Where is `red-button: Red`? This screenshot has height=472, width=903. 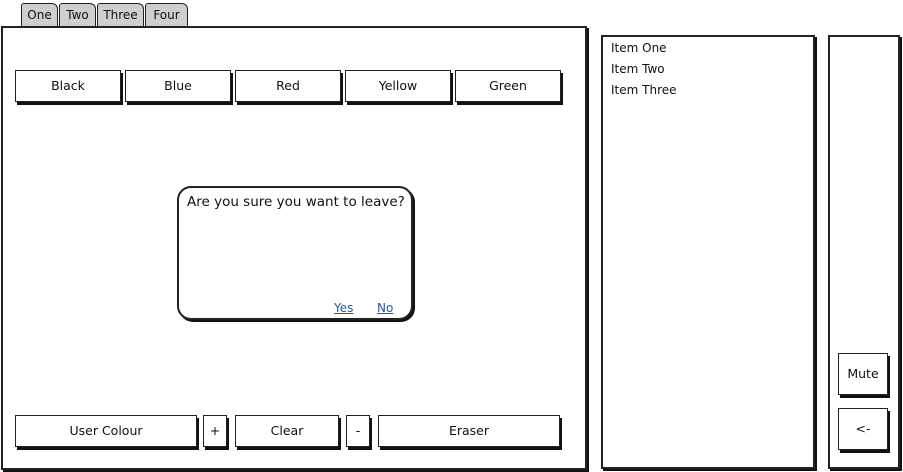
red-button: Red is located at coordinates (288, 86).